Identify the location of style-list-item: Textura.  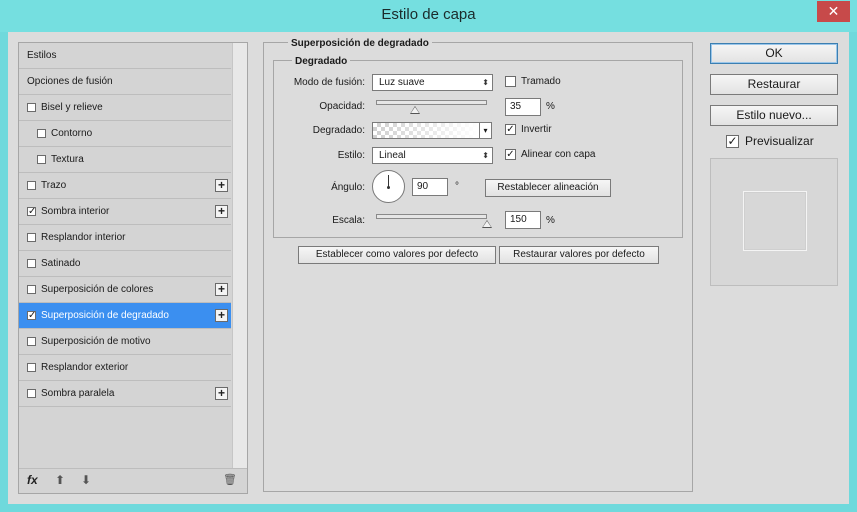
(125, 160).